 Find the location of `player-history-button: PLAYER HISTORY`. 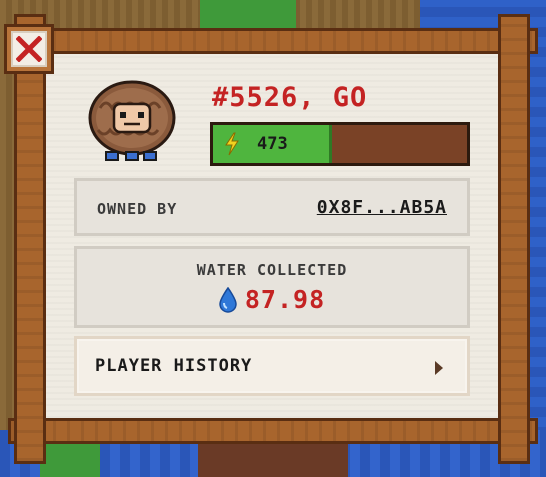

player-history-button: PLAYER HISTORY is located at coordinates (272, 366).